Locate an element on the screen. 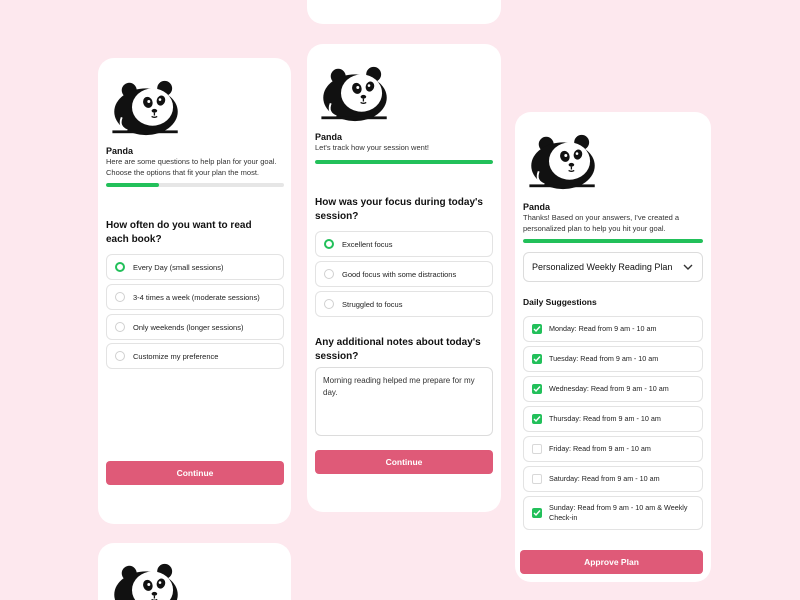 This screenshot has height=600, width=800. checklist-label: Tuesday: Read from 9 am - 10 am is located at coordinates (604, 358).